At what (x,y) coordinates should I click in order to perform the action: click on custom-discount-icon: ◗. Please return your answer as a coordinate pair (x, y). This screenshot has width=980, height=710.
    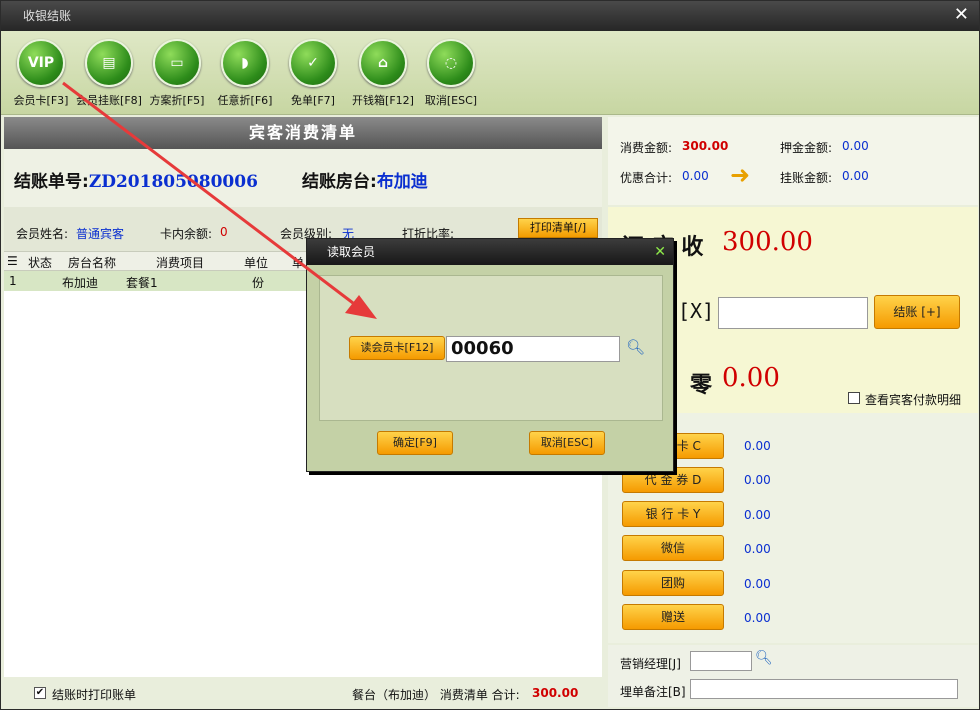
    Looking at the image, I should click on (245, 63).